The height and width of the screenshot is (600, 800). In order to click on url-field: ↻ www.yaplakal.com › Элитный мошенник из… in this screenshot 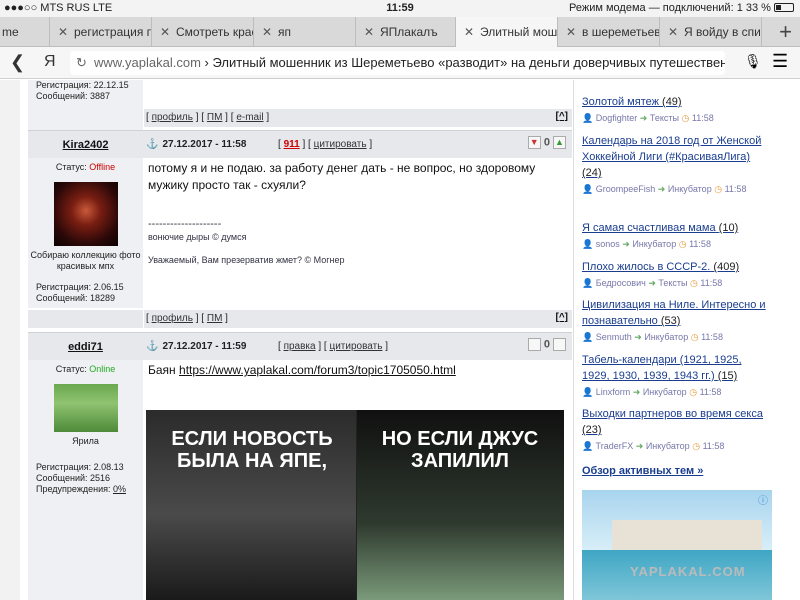, I will do `click(397, 63)`.